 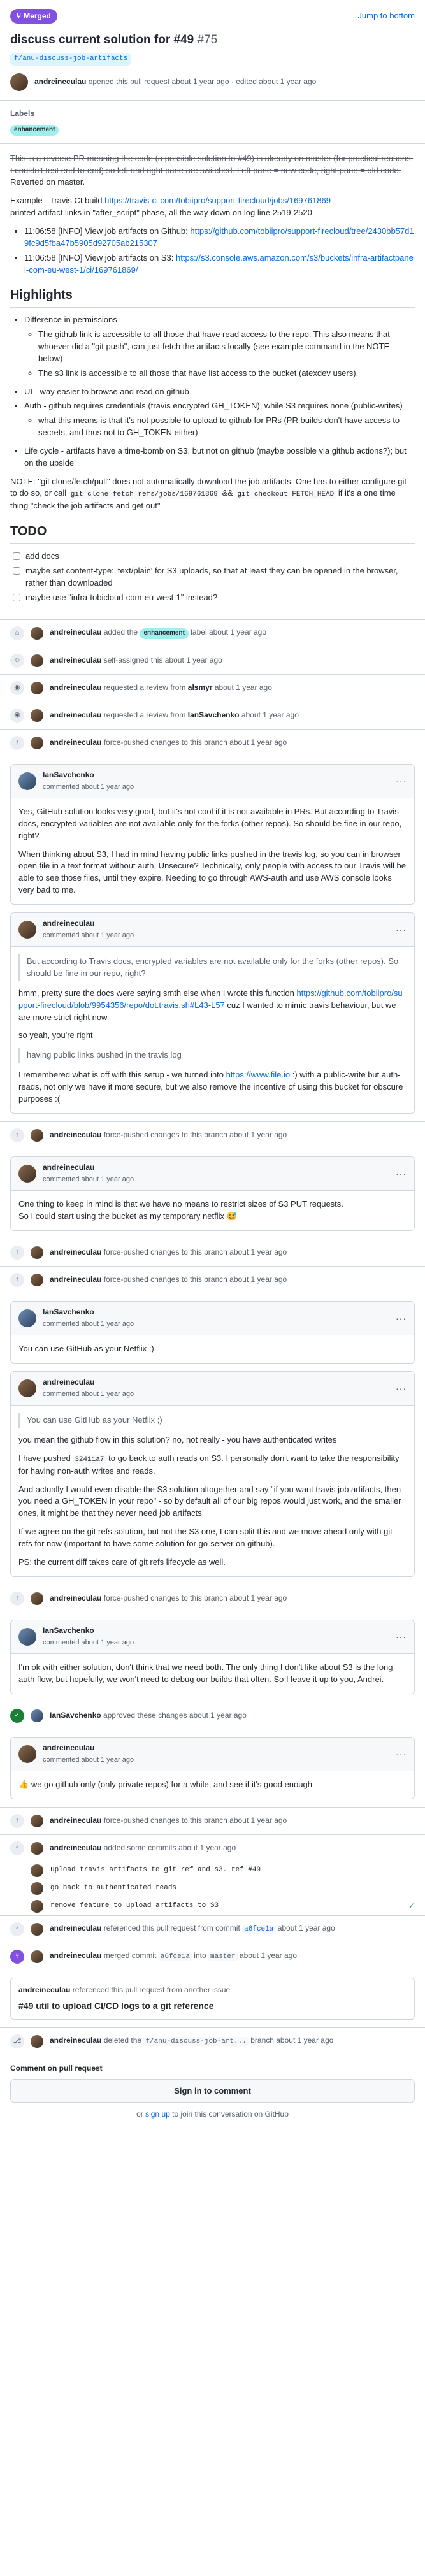 I want to click on sign-up-link: sign up, so click(x=157, y=2114).